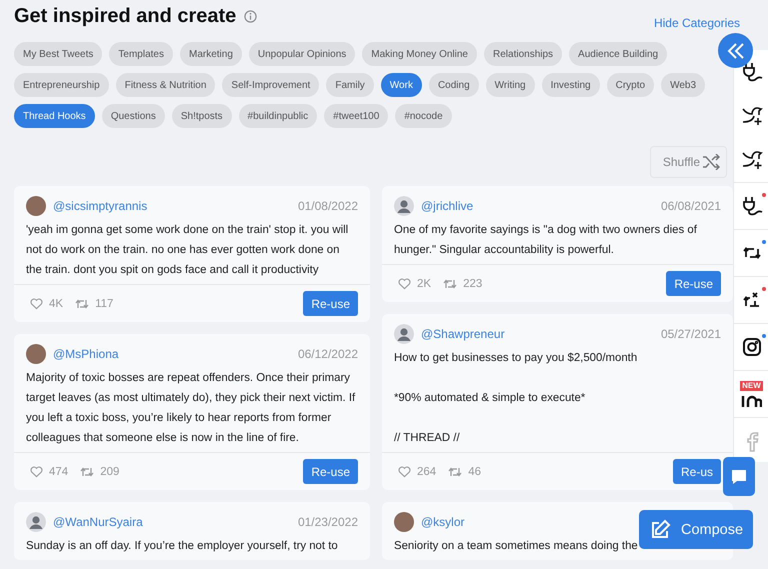 The width and height of the screenshot is (768, 569). I want to click on category-chip: #buildinpublic, so click(278, 116).